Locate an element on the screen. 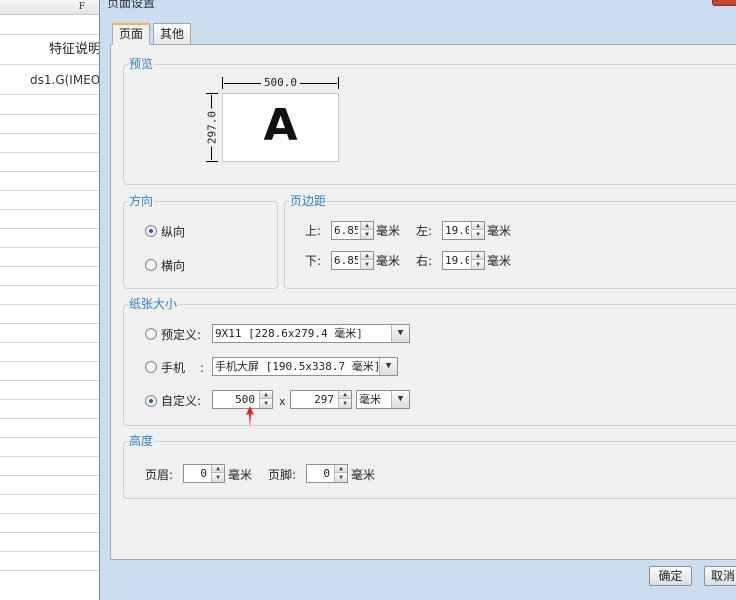  margin-right-stepper: 19.05 ▲▼ is located at coordinates (463, 260).